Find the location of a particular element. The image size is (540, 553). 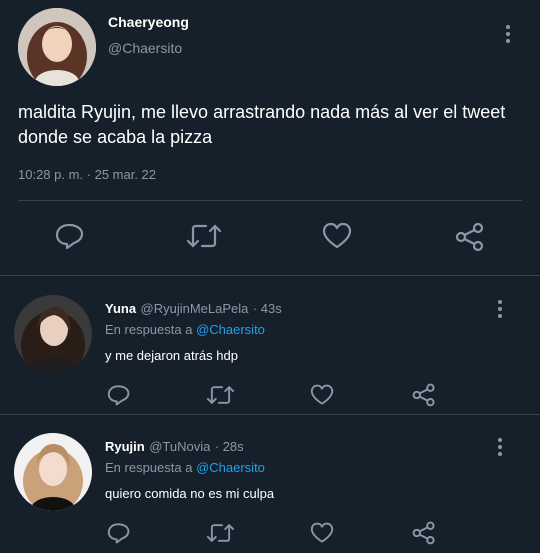

reply-author-handle: @RyujinMeLaPela is located at coordinates (195, 308).